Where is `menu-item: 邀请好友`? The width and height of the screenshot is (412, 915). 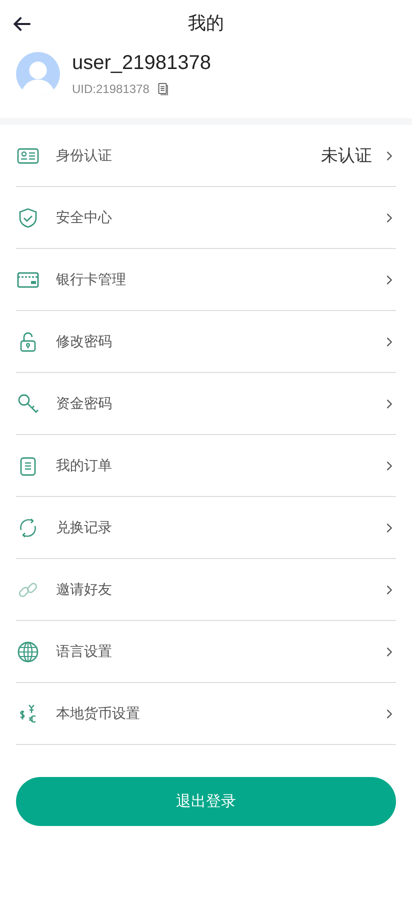
menu-item: 邀请好友 is located at coordinates (206, 590).